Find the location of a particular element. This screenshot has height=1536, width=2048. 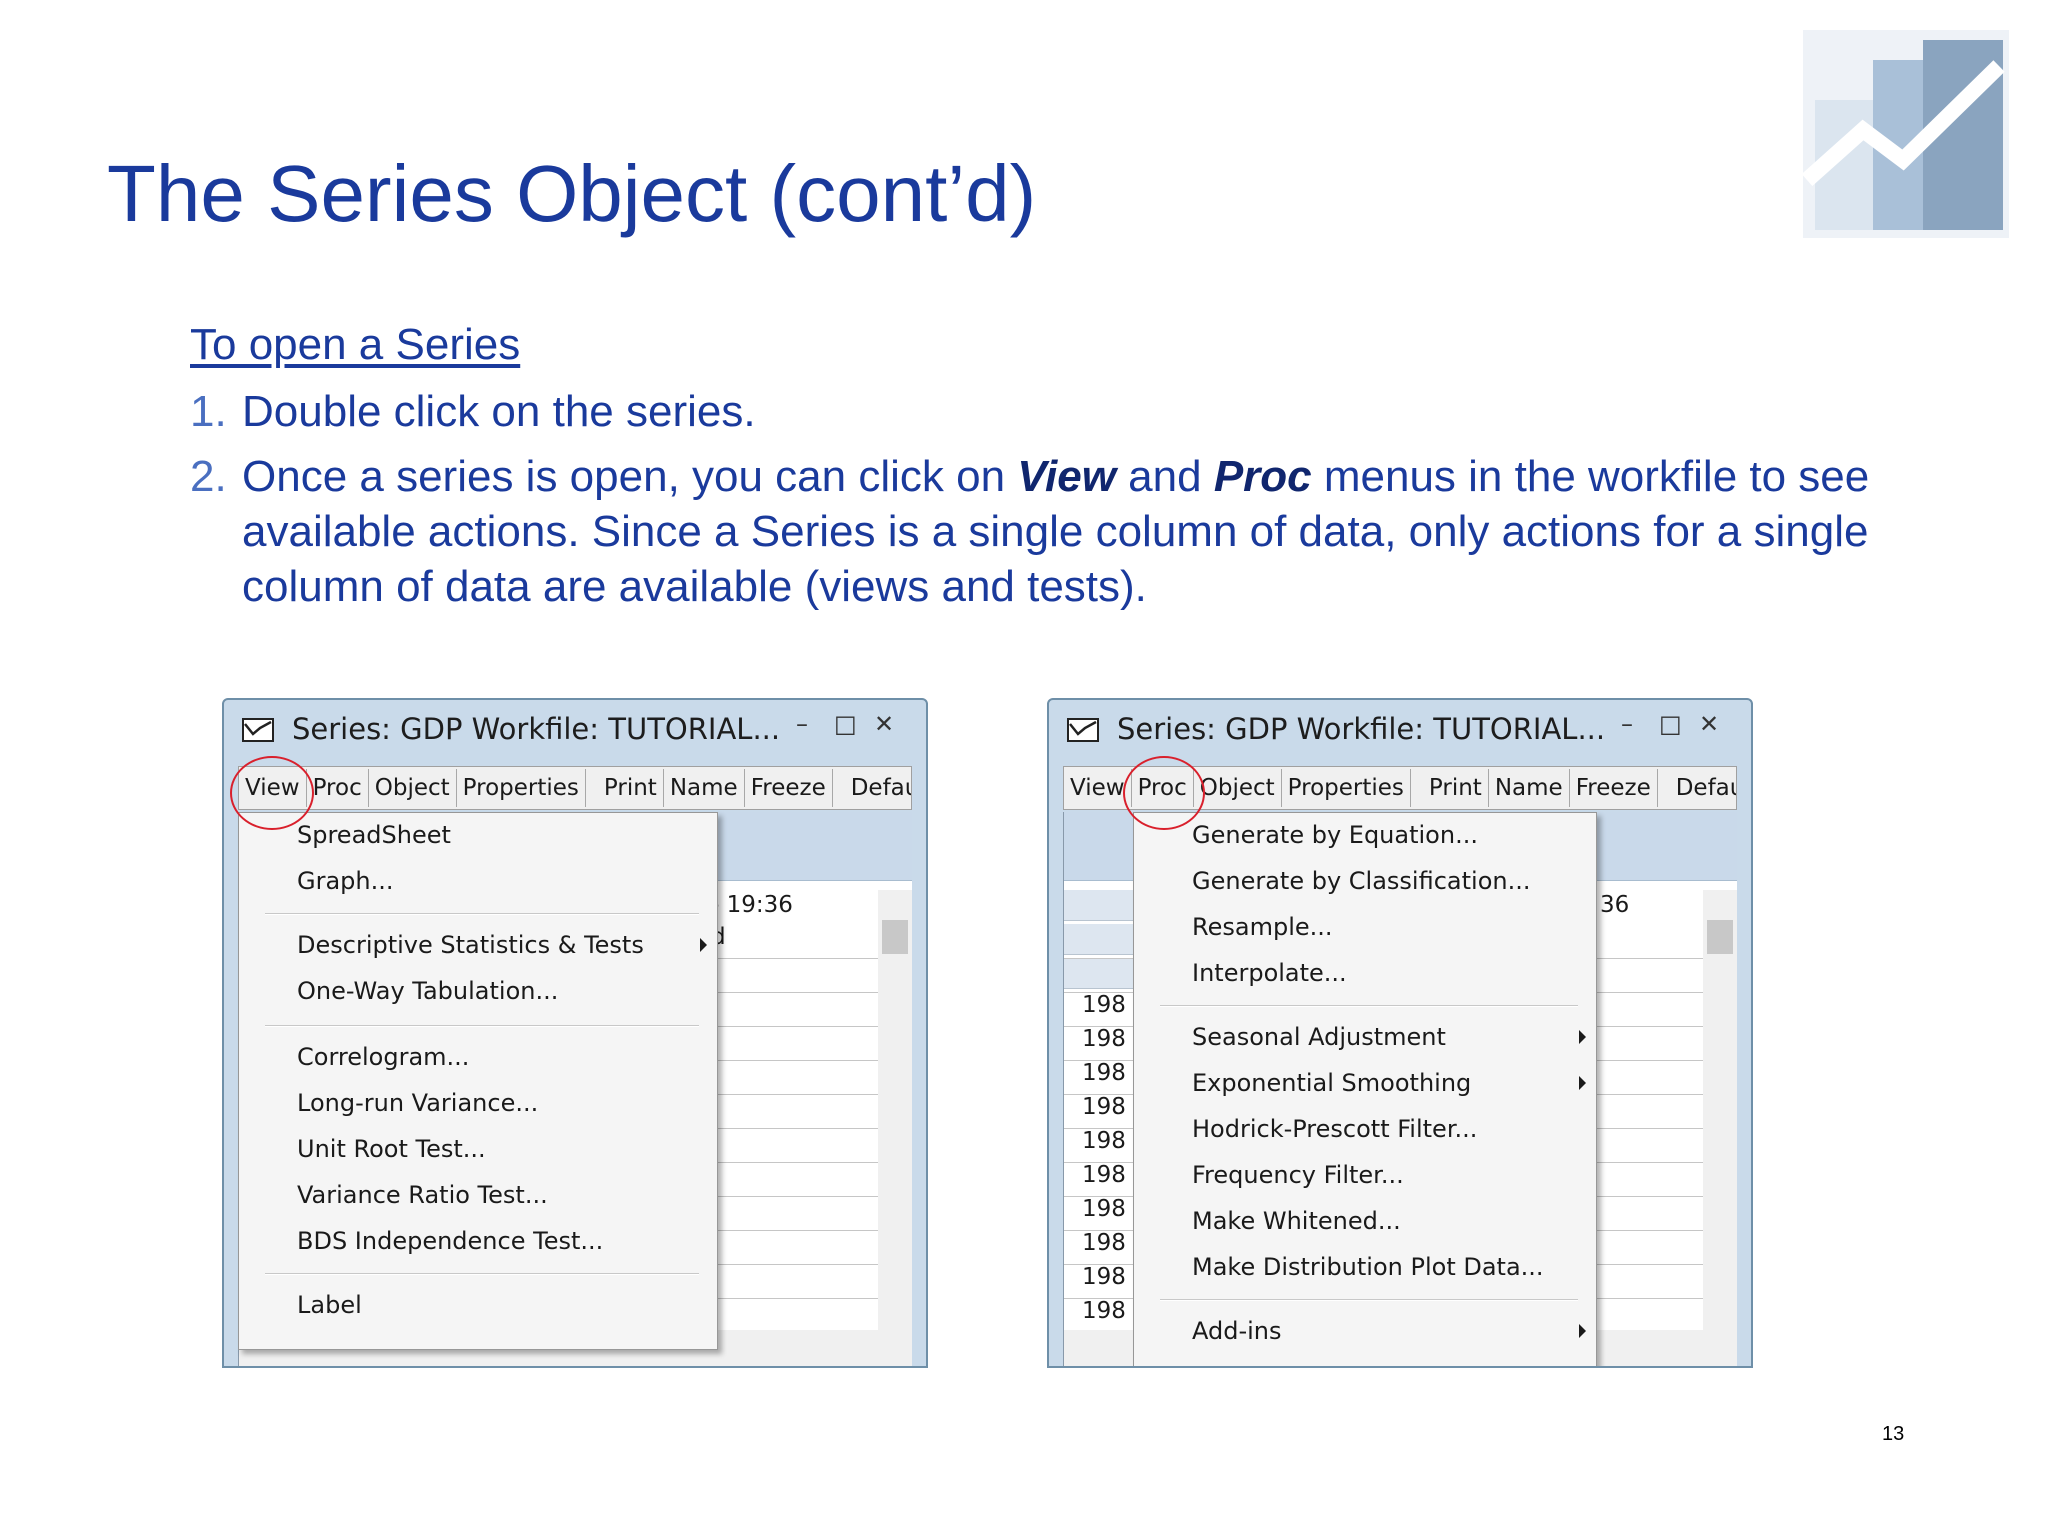

view-emphasis: View is located at coordinates (1066, 476).